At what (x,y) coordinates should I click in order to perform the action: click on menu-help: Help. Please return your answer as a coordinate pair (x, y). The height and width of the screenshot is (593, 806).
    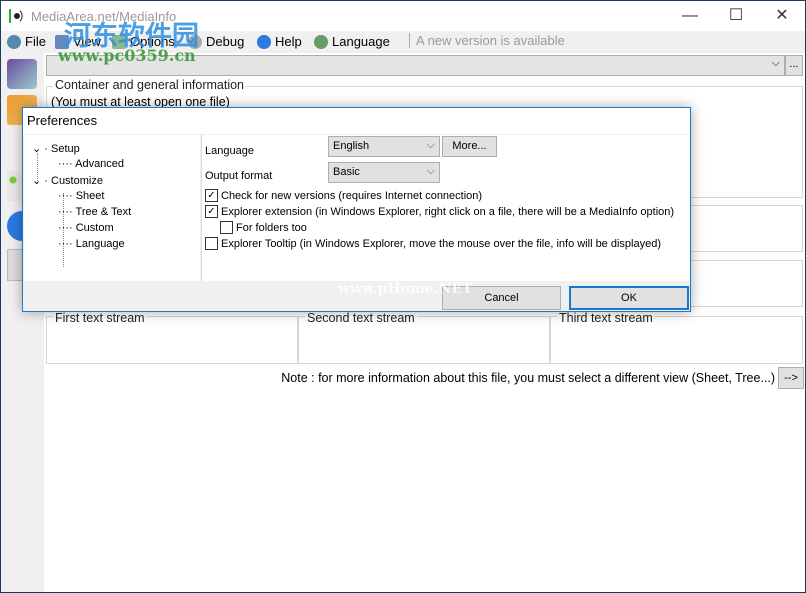
    Looking at the image, I should click on (279, 41).